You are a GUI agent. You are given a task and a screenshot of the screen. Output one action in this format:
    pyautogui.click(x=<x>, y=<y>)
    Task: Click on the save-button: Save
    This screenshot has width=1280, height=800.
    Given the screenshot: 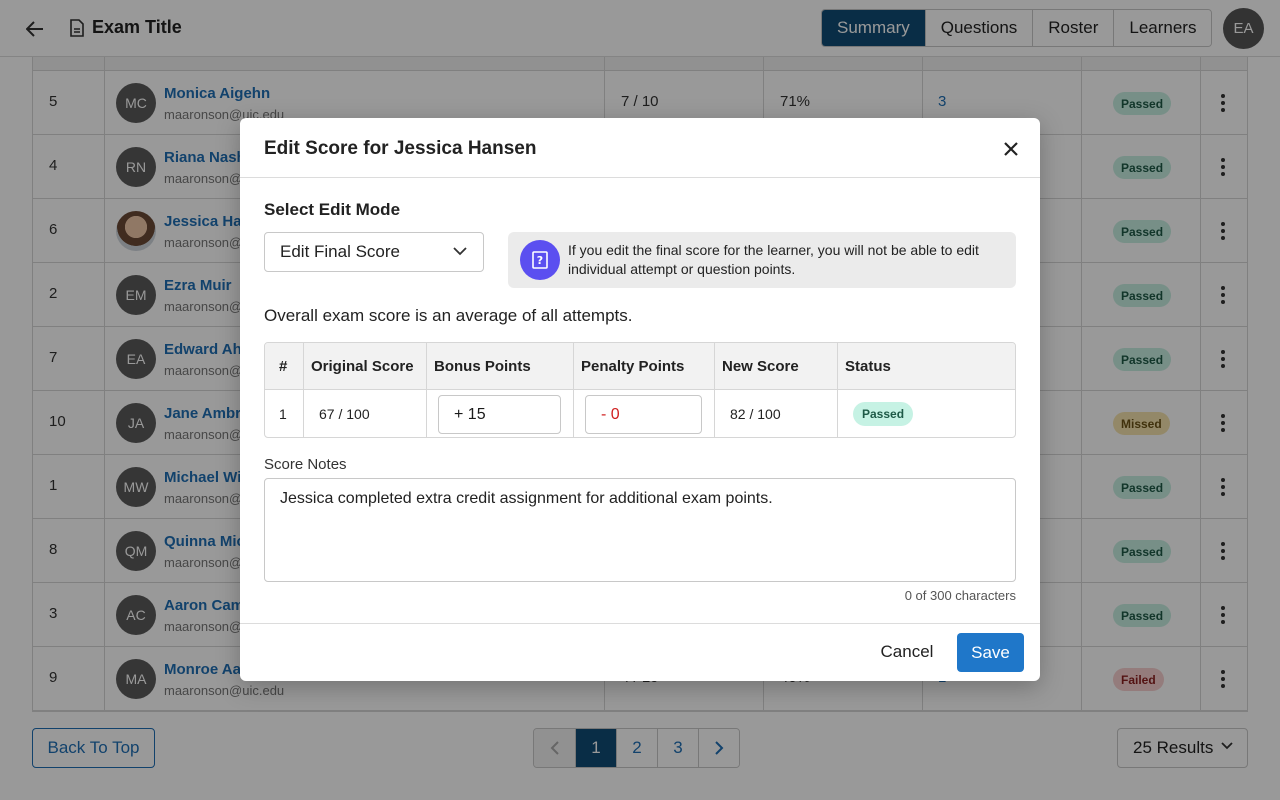 What is the action you would take?
    pyautogui.click(x=990, y=652)
    